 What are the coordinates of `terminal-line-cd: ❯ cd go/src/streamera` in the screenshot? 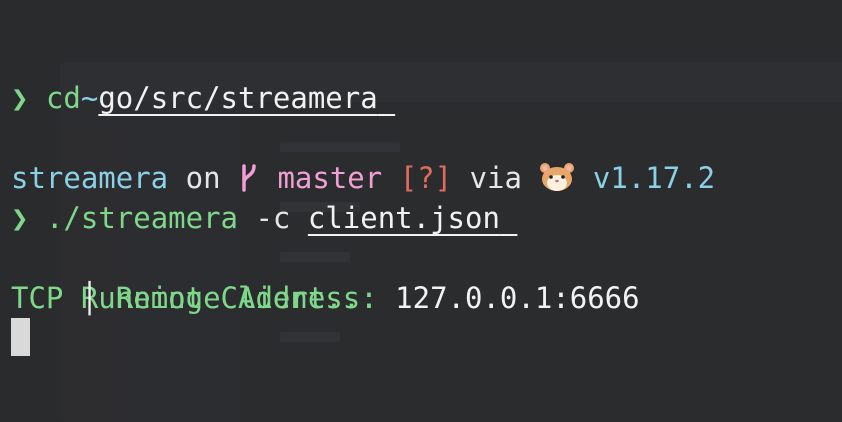 It's located at (203, 98).